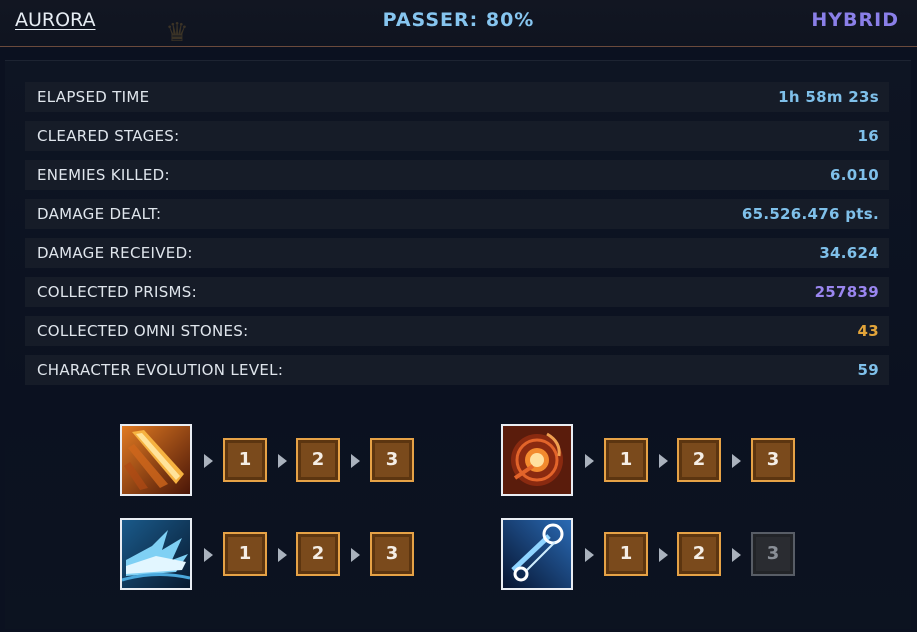  What do you see at coordinates (457, 370) in the screenshot?
I see `stat-row-evolution-level: CHARACTER EVOLUTION LEVEL: 59` at bounding box center [457, 370].